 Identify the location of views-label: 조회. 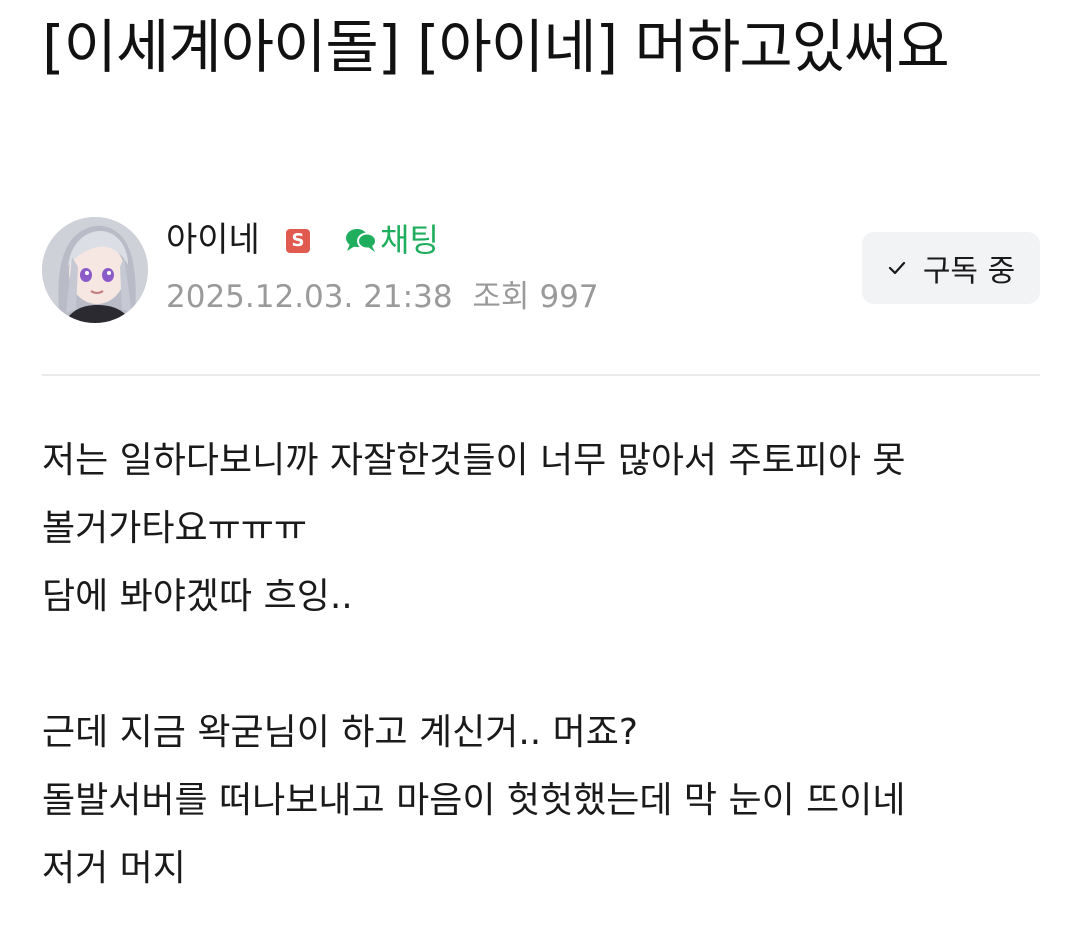
(501, 297).